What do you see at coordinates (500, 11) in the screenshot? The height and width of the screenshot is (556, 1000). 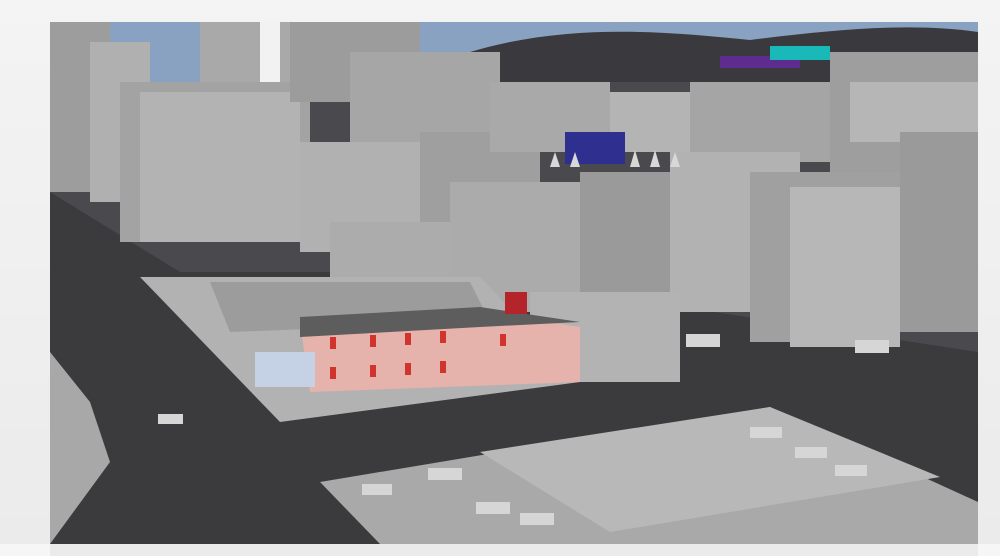 I see `top-blur-border` at bounding box center [500, 11].